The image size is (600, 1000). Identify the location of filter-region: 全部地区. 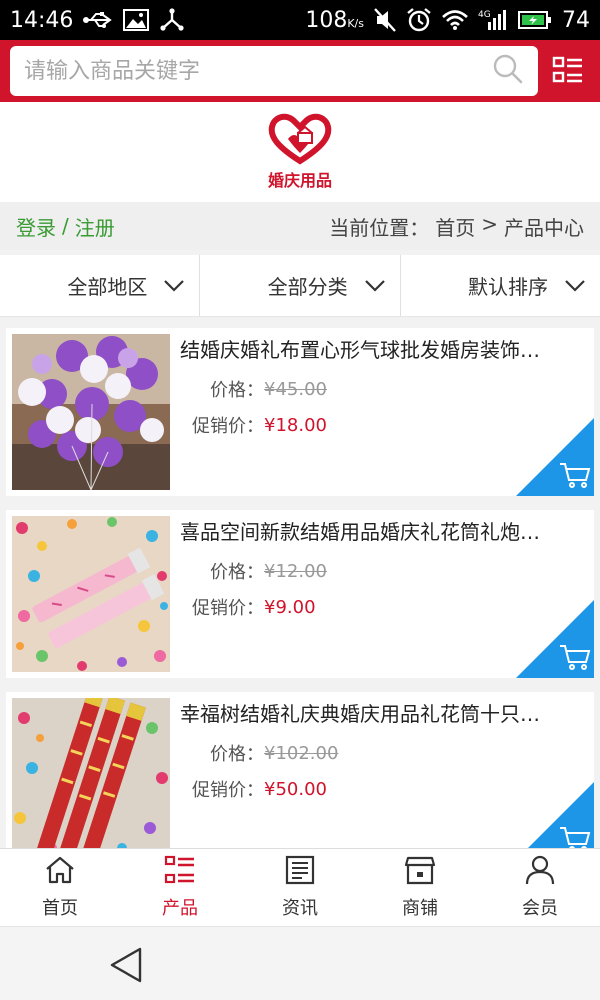
(100, 285).